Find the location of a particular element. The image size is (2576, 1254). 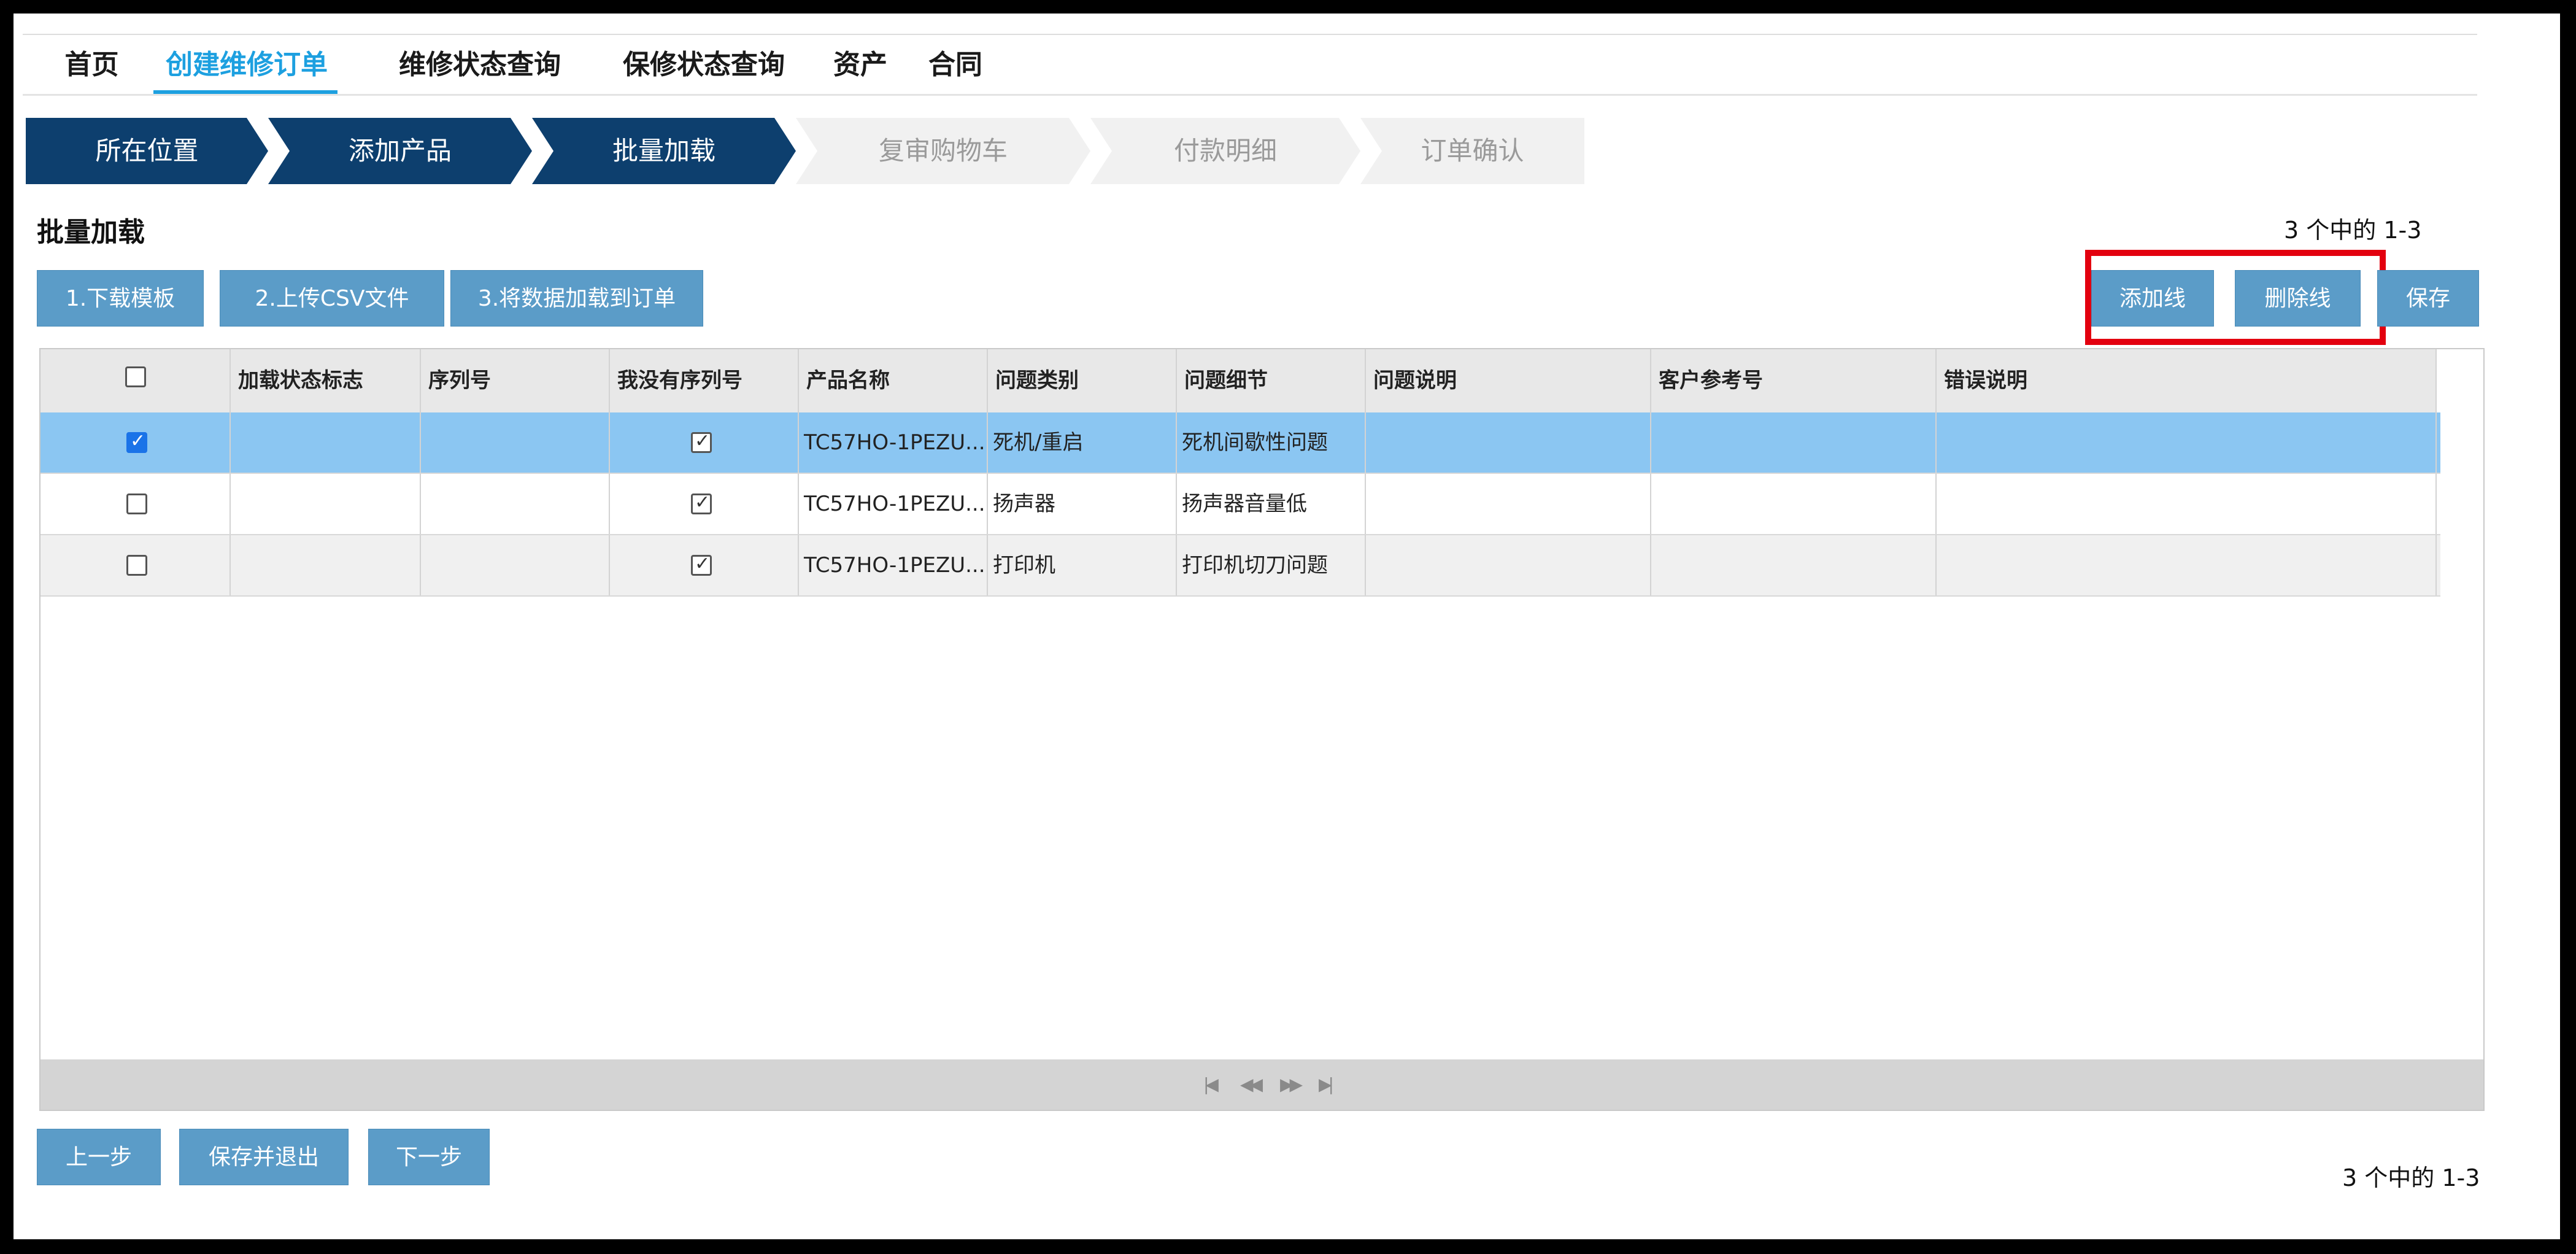

step-payment-details-label: 付款明细 is located at coordinates (1225, 151).